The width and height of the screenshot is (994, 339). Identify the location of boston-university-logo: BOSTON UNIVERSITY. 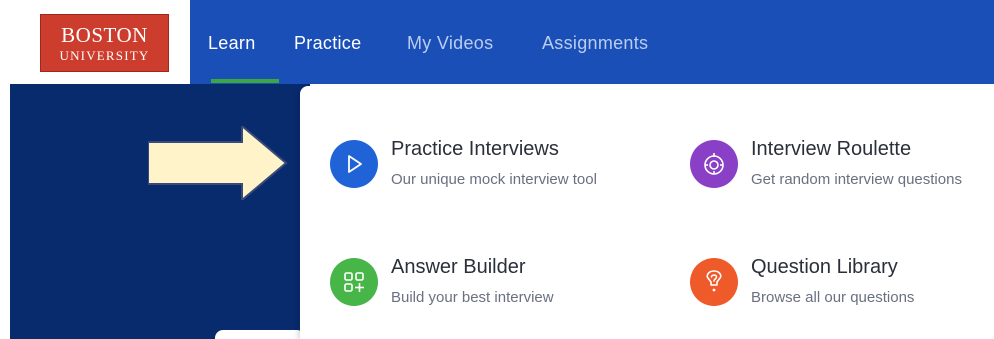
(104, 43).